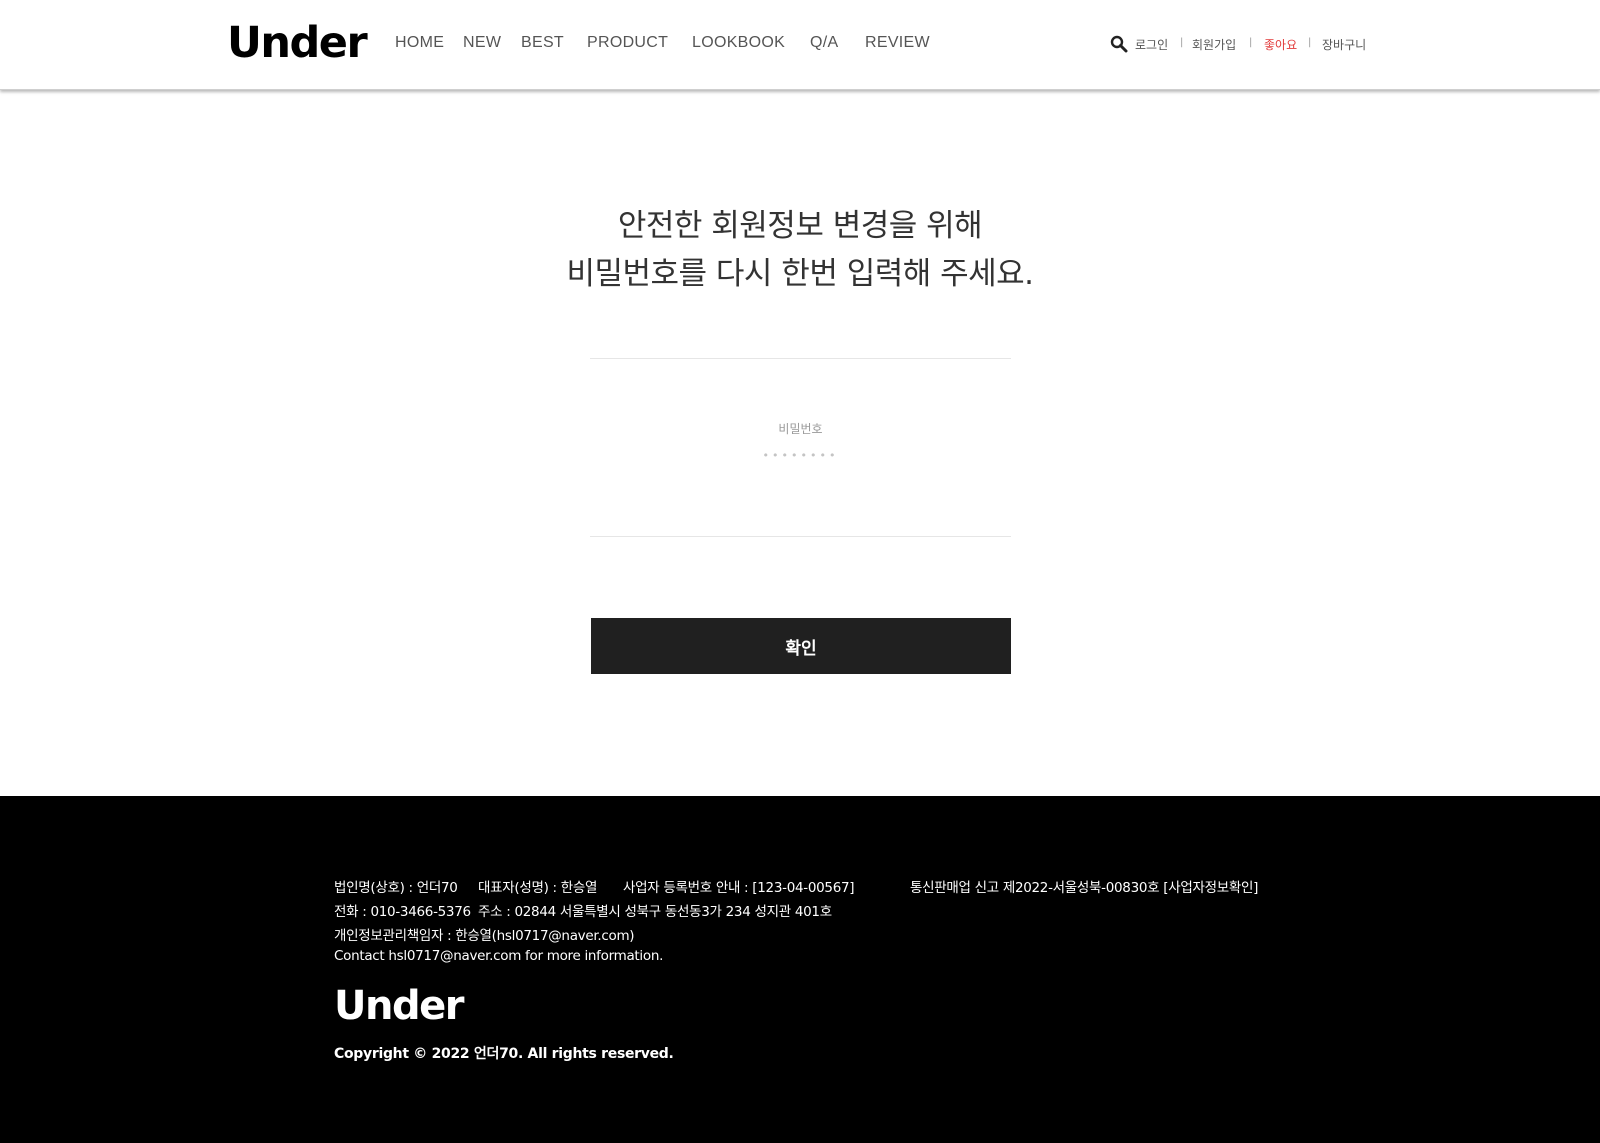 The image size is (1600, 1143). I want to click on footer-logo: Under, so click(399, 1006).